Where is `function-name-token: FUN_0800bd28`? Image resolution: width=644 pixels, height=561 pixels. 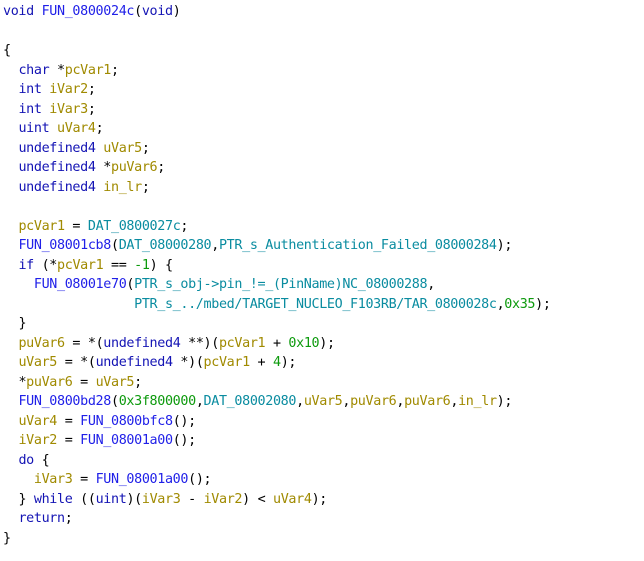
function-name-token: FUN_0800bd28 is located at coordinates (64, 401).